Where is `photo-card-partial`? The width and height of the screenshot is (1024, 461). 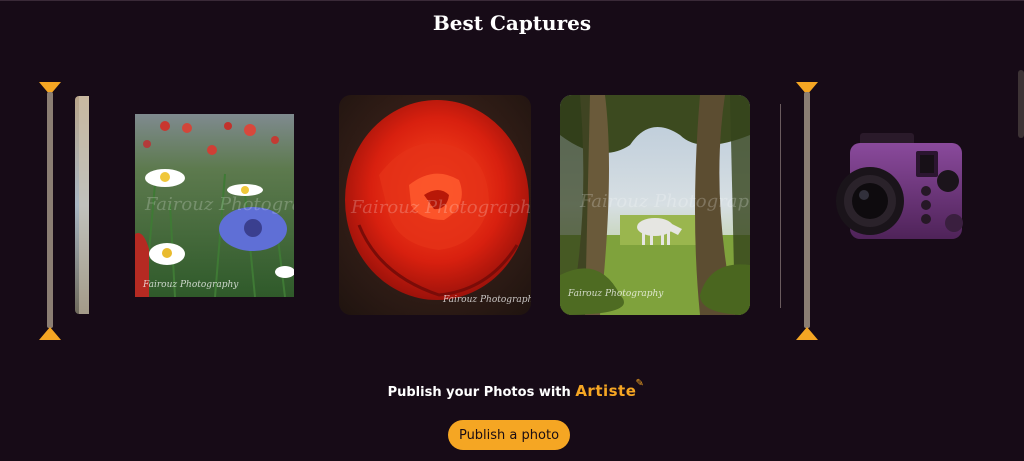 photo-card-partial is located at coordinates (82, 205).